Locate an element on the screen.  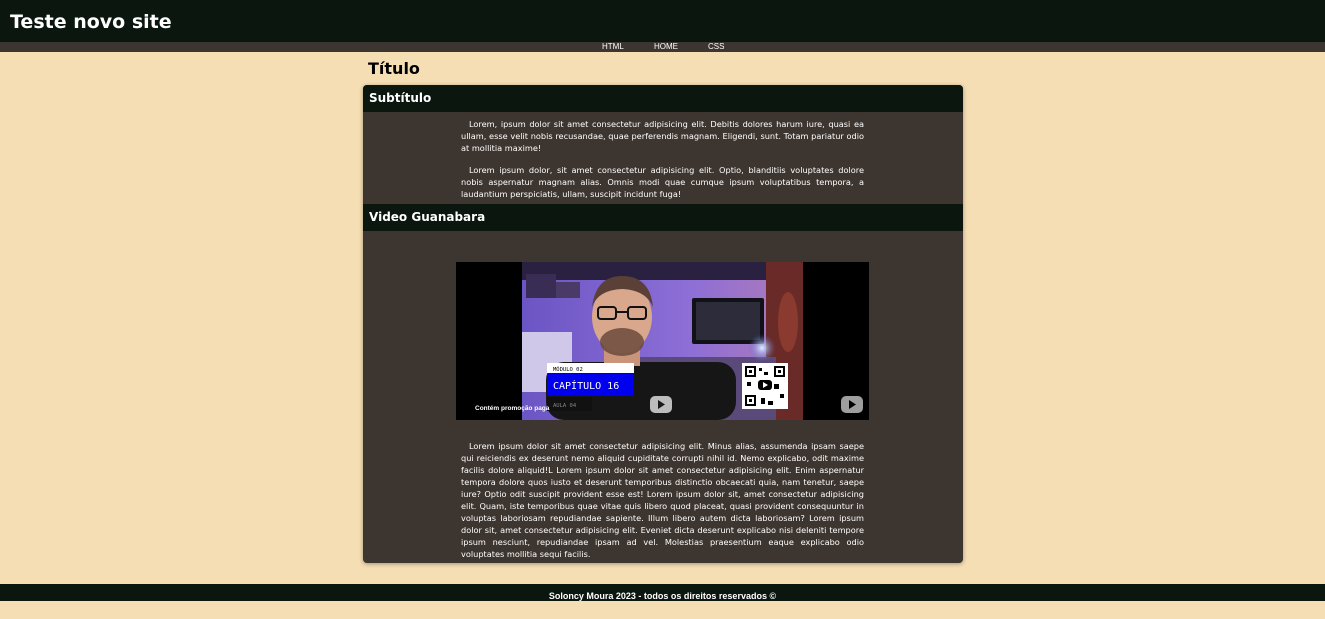
svg-text: MÓDULO 02 is located at coordinates (568, 369).